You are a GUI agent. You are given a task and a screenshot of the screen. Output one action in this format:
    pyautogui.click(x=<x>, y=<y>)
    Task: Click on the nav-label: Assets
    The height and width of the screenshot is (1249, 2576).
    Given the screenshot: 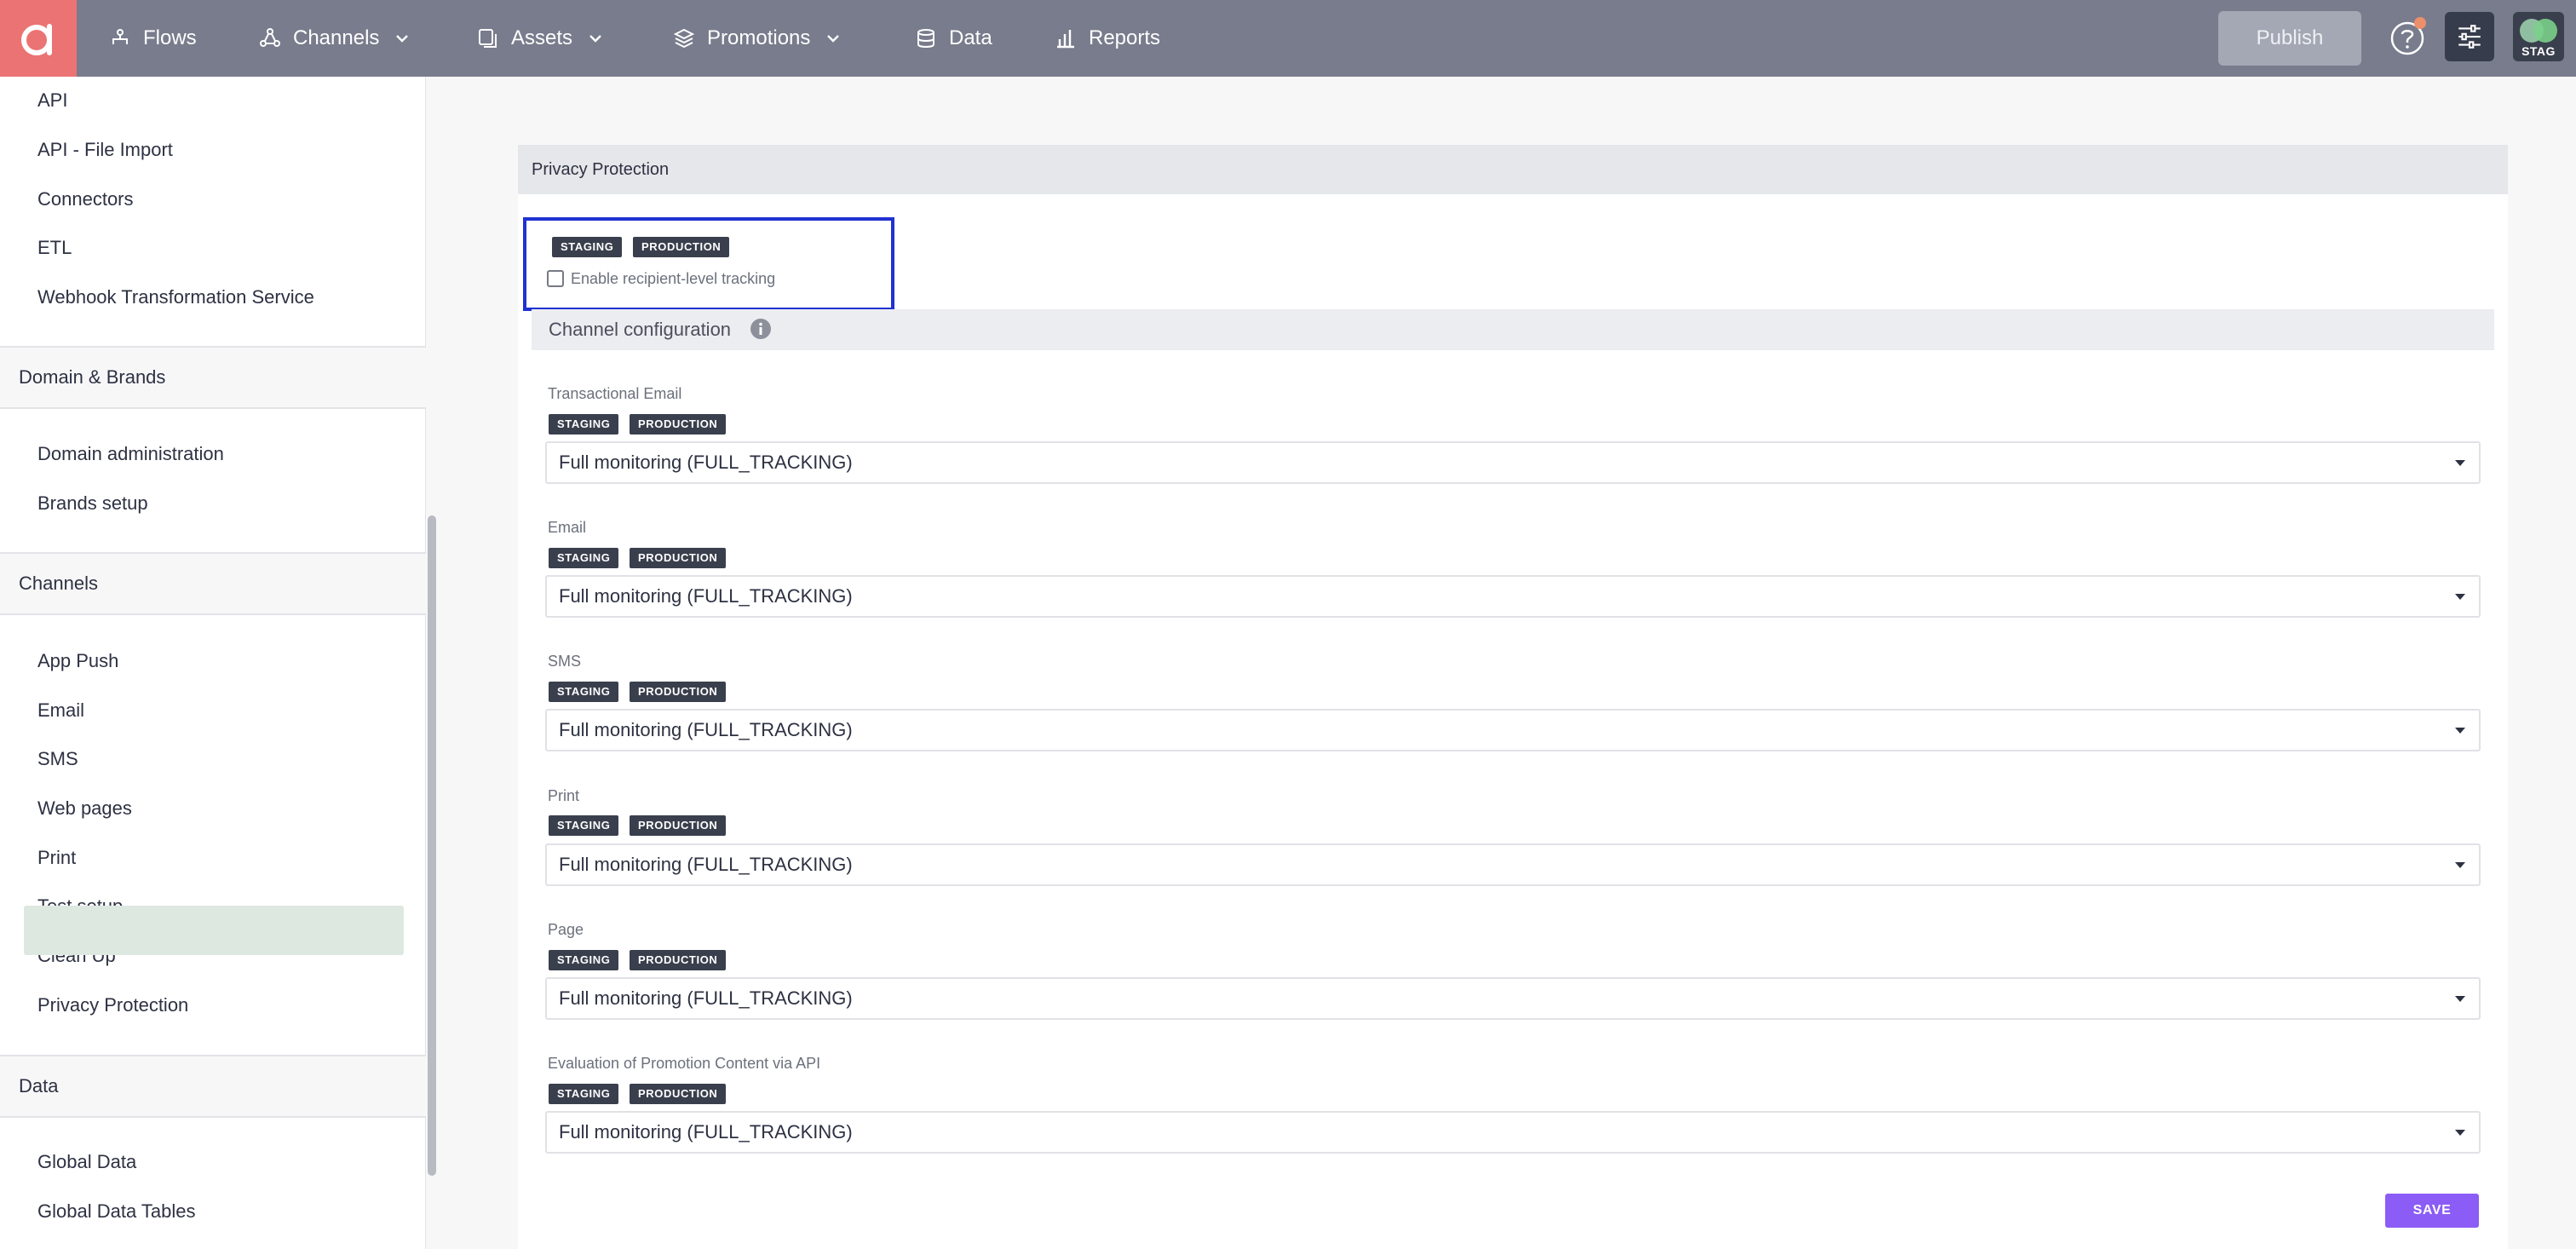 What is the action you would take?
    pyautogui.click(x=542, y=37)
    